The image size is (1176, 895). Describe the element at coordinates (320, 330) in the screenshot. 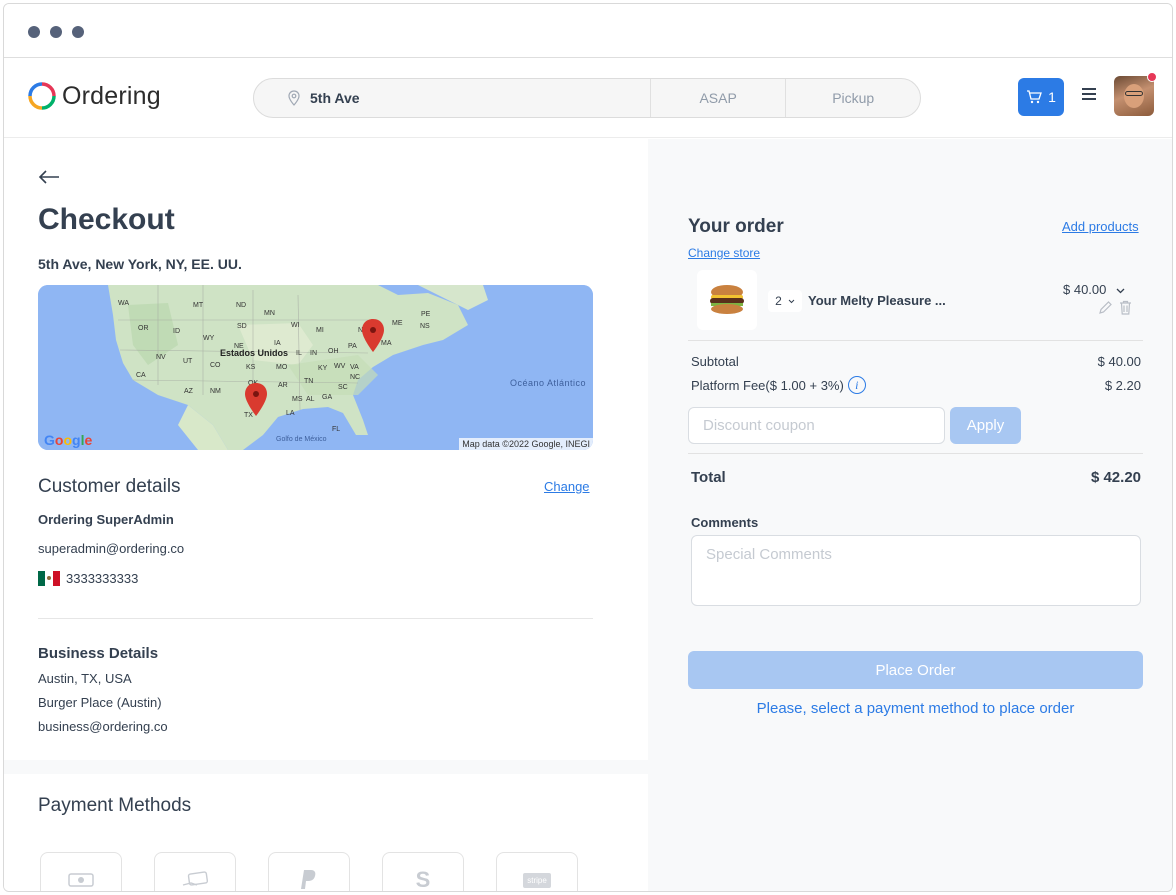

I see `map-label-mi: MI` at that location.